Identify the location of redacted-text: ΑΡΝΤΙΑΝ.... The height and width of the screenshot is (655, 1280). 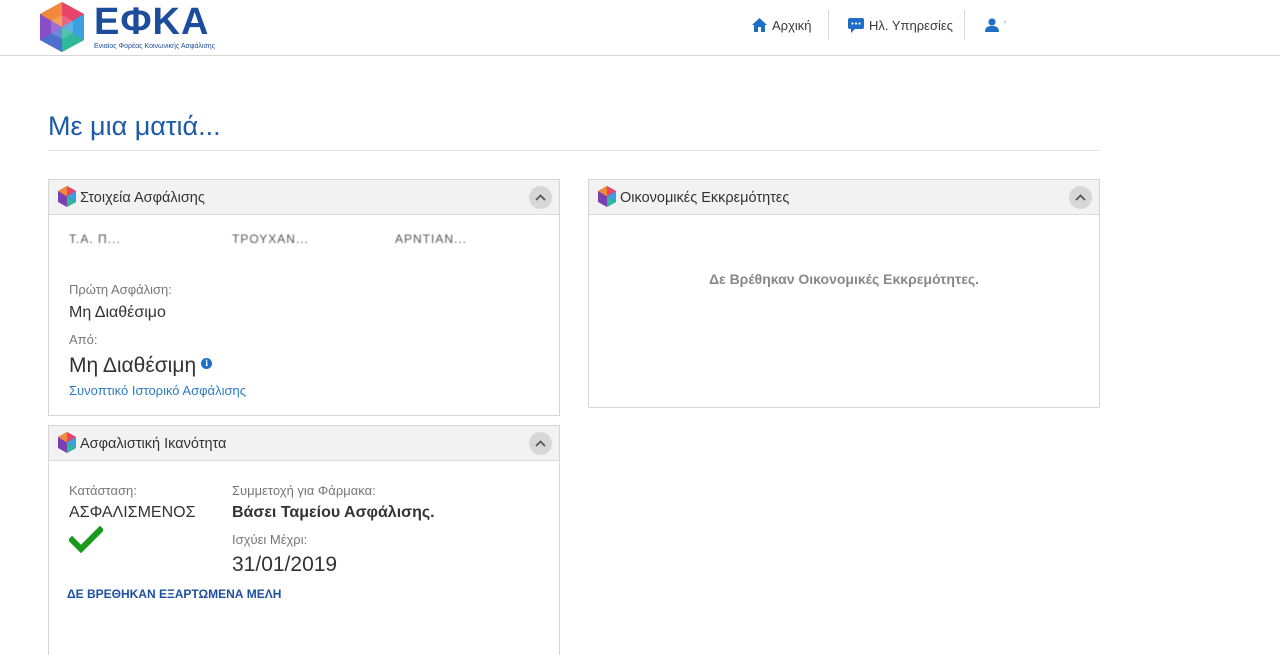
(431, 239).